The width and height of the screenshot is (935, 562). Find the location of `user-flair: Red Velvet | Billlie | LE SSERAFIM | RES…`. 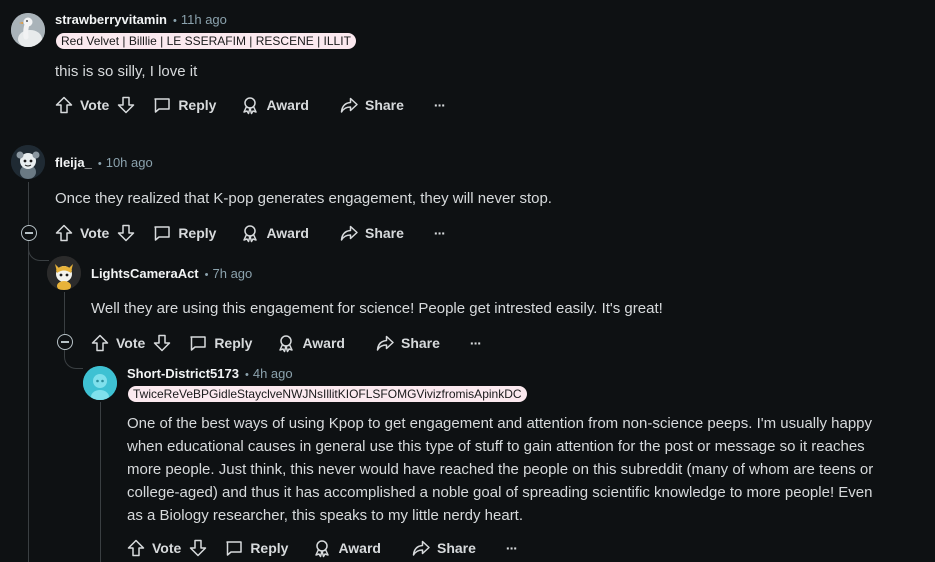

user-flair: Red Velvet | Billlie | LE SSERAFIM | RES… is located at coordinates (206, 41).